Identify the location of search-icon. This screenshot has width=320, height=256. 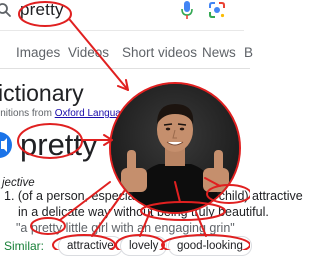
(6, 10).